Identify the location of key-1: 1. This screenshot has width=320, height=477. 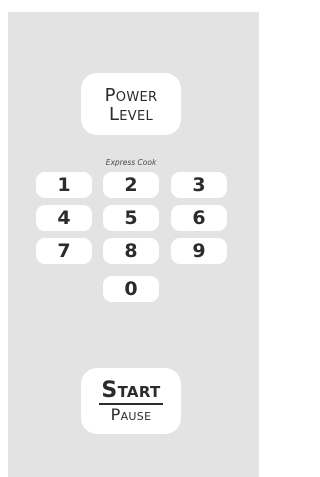
(64, 185).